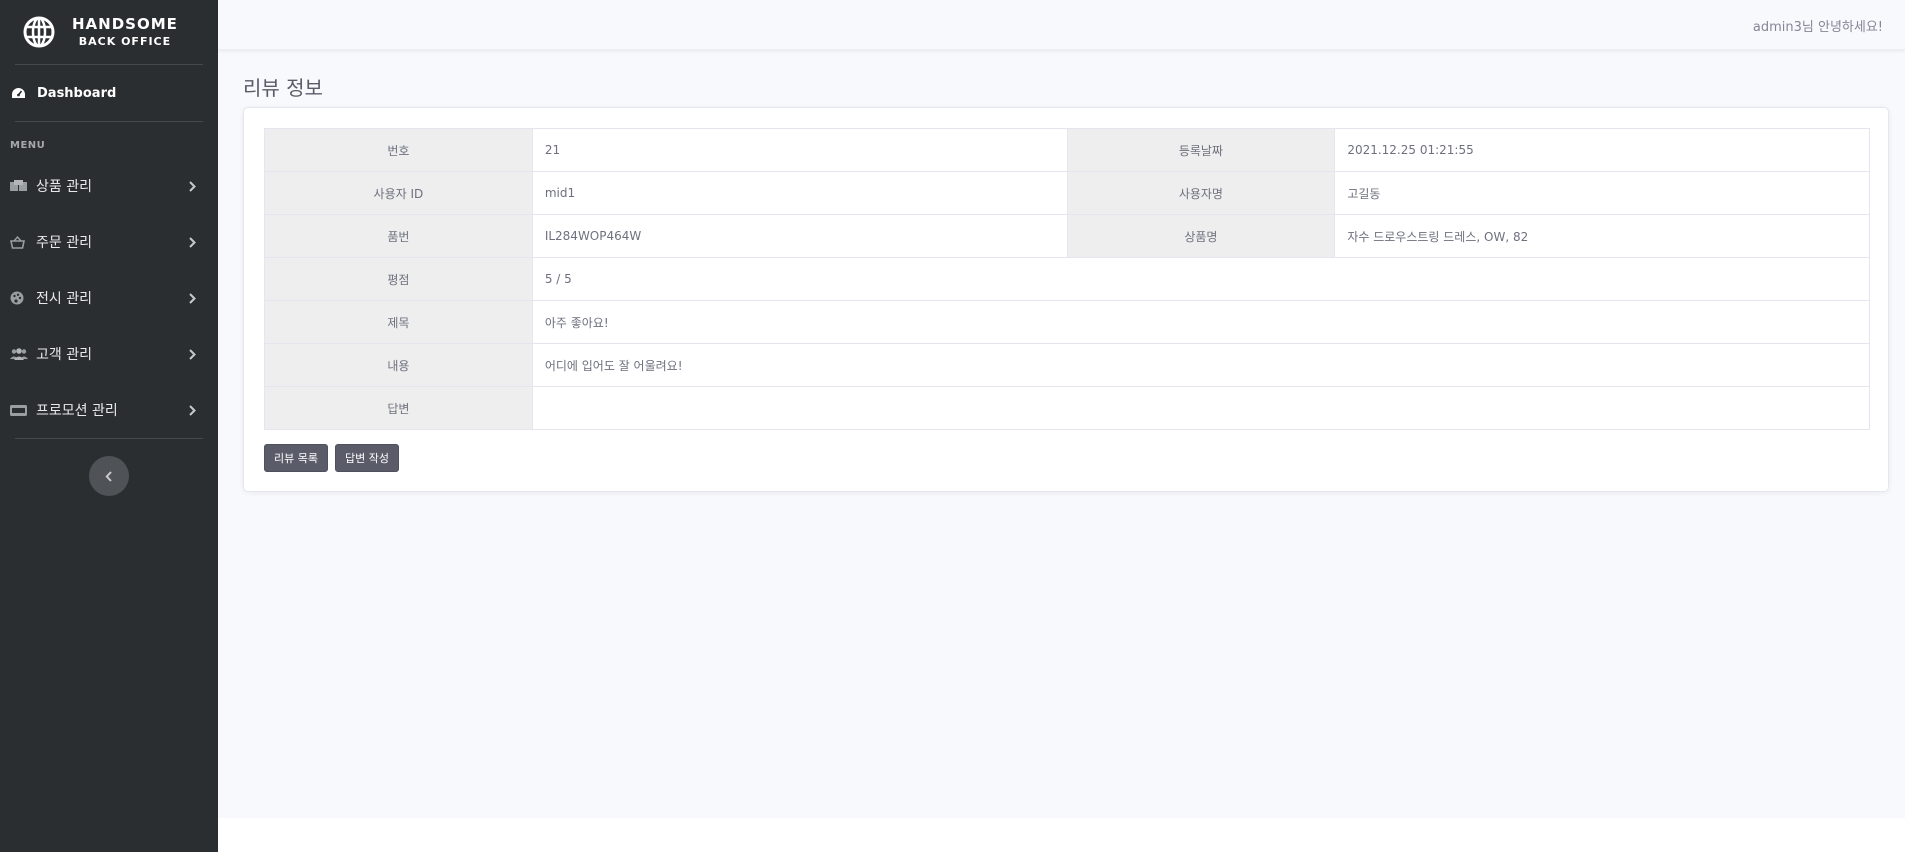 The width and height of the screenshot is (1905, 852). I want to click on table-row: 사용자 ID mid1 사용자명 고길동, so click(1067, 193).